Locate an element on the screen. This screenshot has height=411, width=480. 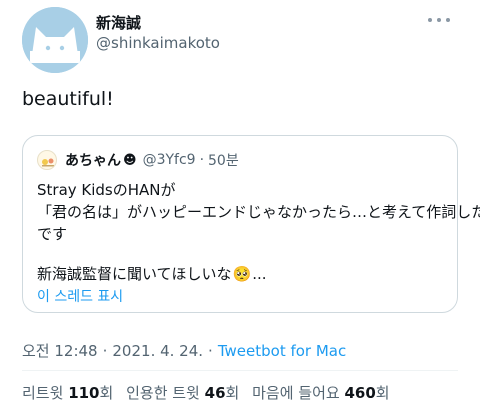
more-horizontal-icon is located at coordinates (439, 20).